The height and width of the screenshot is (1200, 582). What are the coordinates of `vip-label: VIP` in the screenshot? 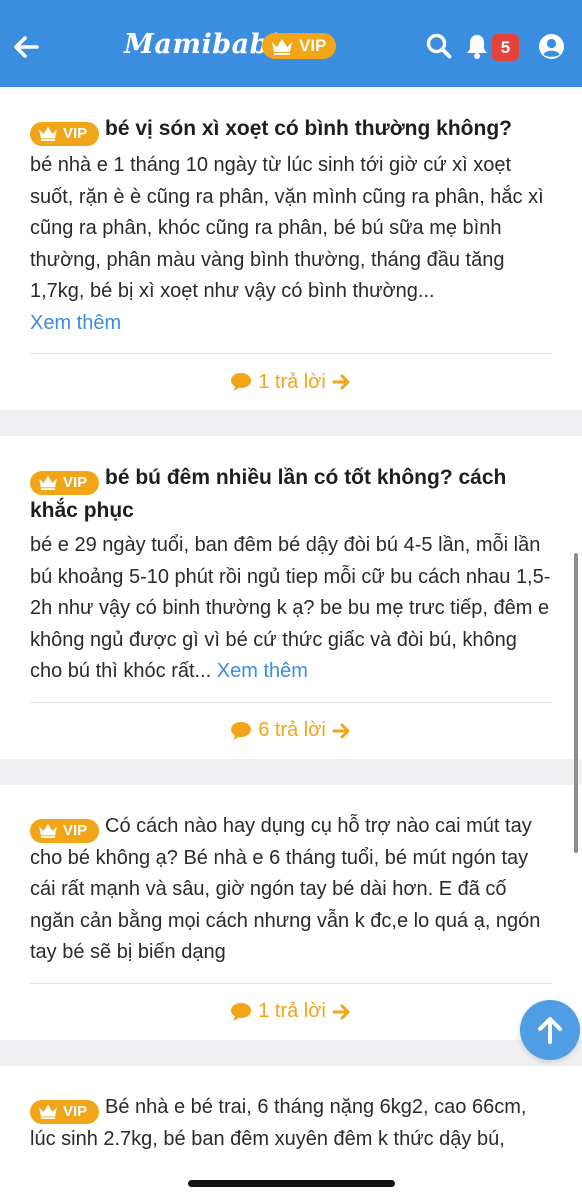 It's located at (313, 45).